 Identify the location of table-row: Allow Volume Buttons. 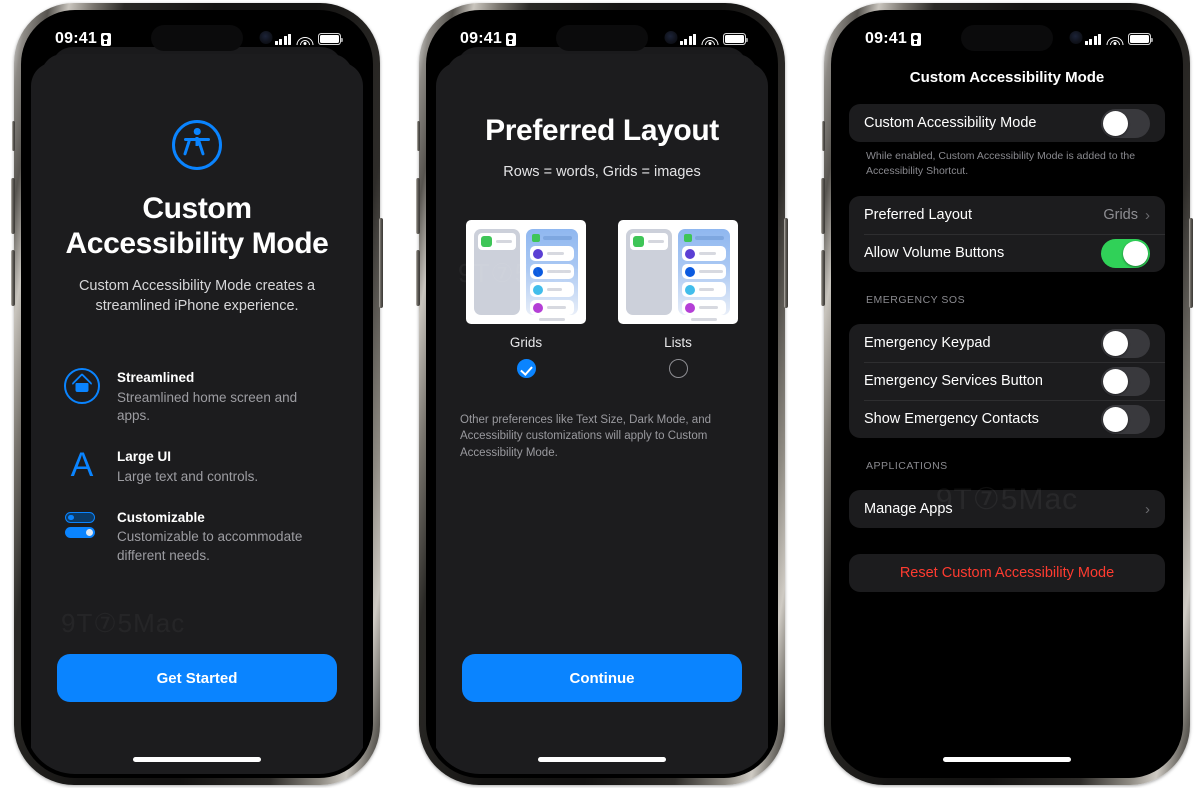
(1007, 253).